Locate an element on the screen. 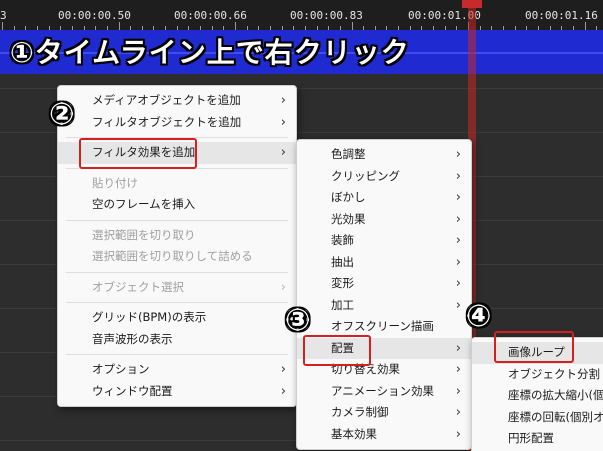  submenu-item-animation-effect: アニメーション効果 › is located at coordinates (384, 392).